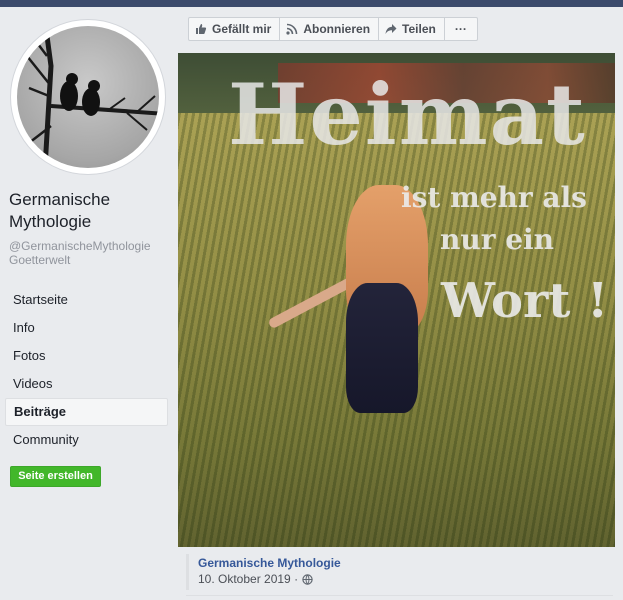 The image size is (623, 600). Describe the element at coordinates (525, 301) in the screenshot. I see `image-text-line-4: Wort !` at that location.